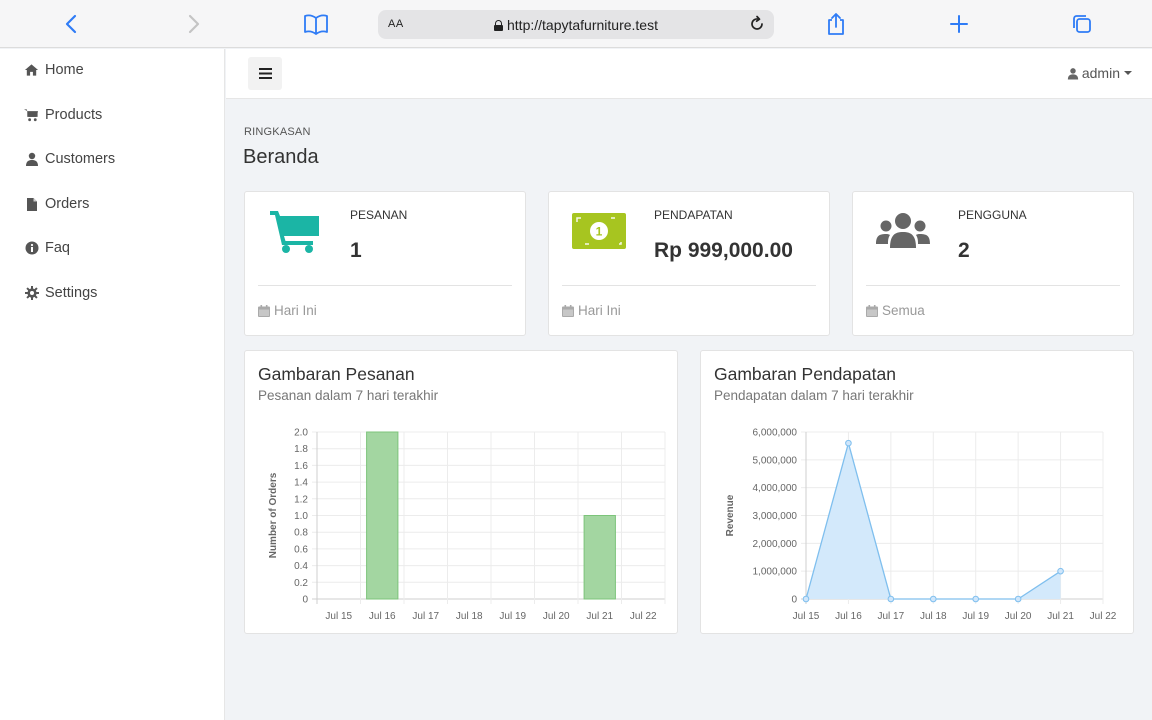  What do you see at coordinates (277, 132) in the screenshot?
I see `page-subtitle: RINGKASAN` at bounding box center [277, 132].